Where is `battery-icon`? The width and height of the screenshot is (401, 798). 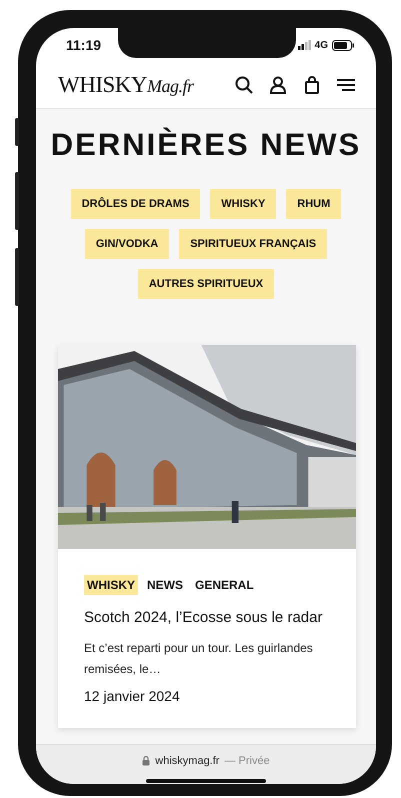
battery-icon is located at coordinates (343, 45).